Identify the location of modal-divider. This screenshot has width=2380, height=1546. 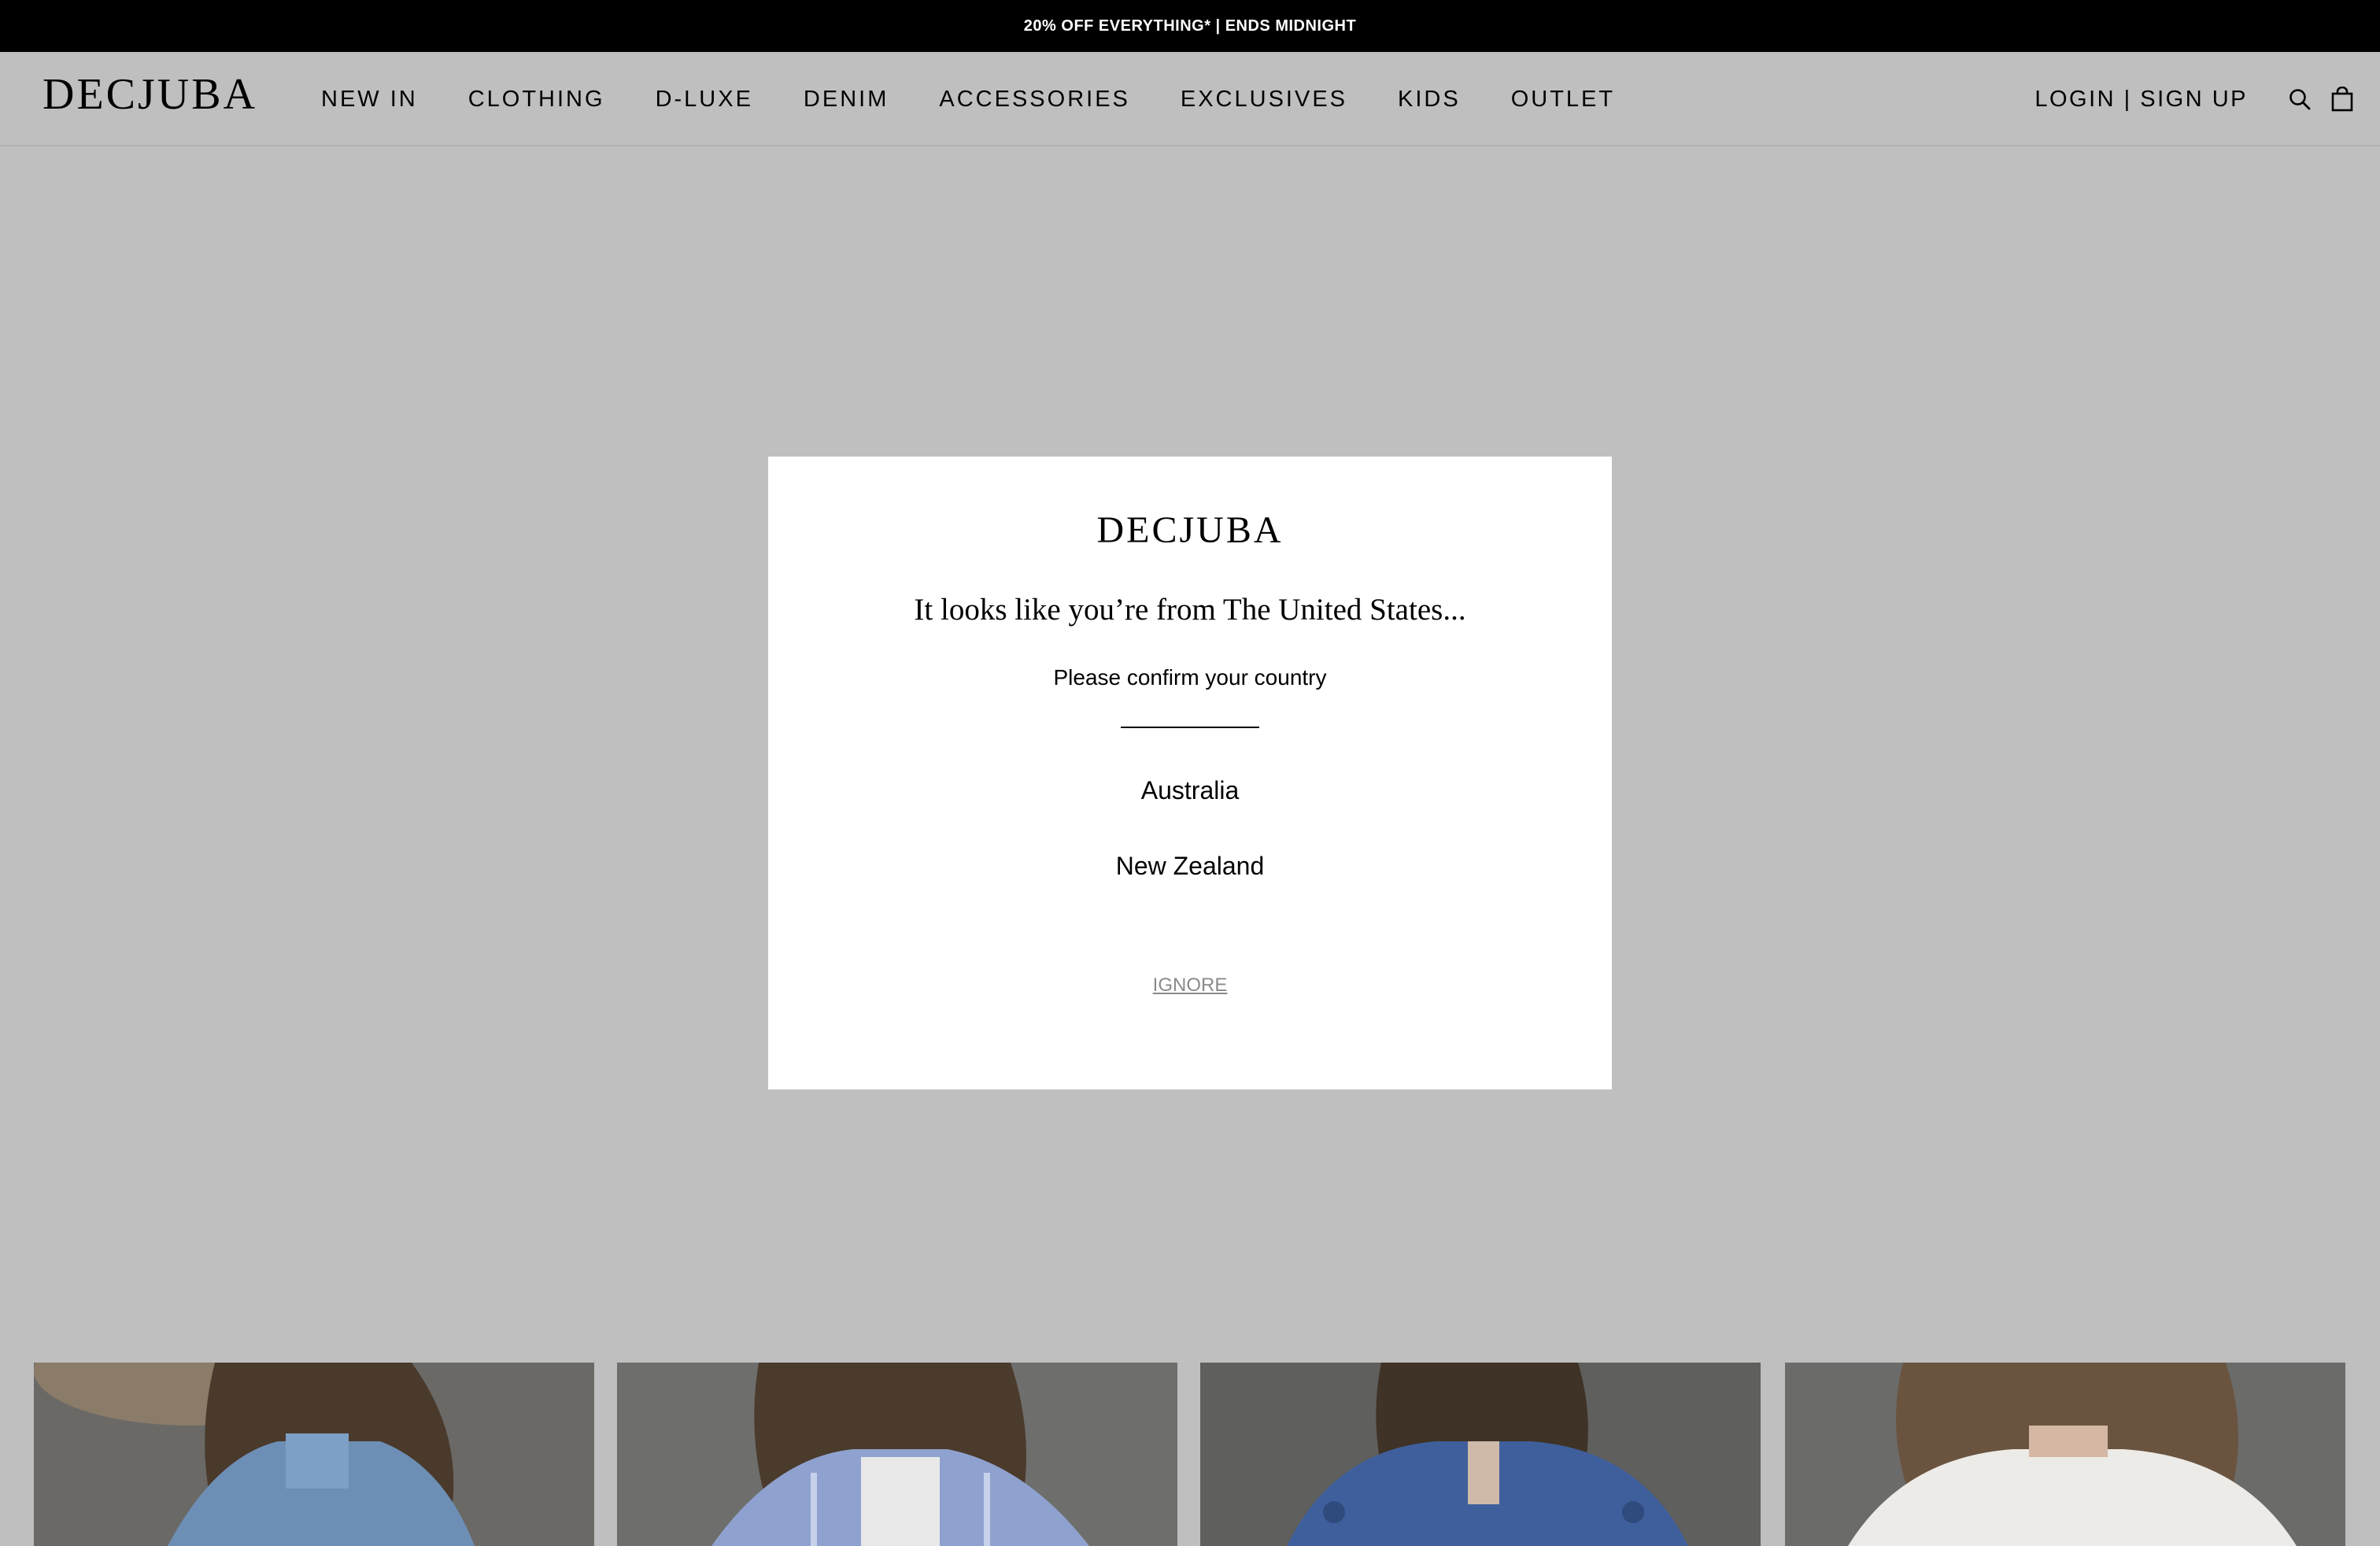
(1190, 727).